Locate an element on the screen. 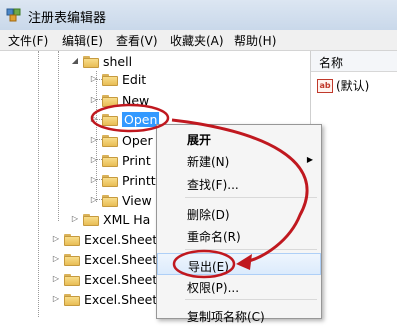 Image resolution: width=397 pixels, height=326 pixels. window-title: 注册表编辑器 is located at coordinates (67, 18).